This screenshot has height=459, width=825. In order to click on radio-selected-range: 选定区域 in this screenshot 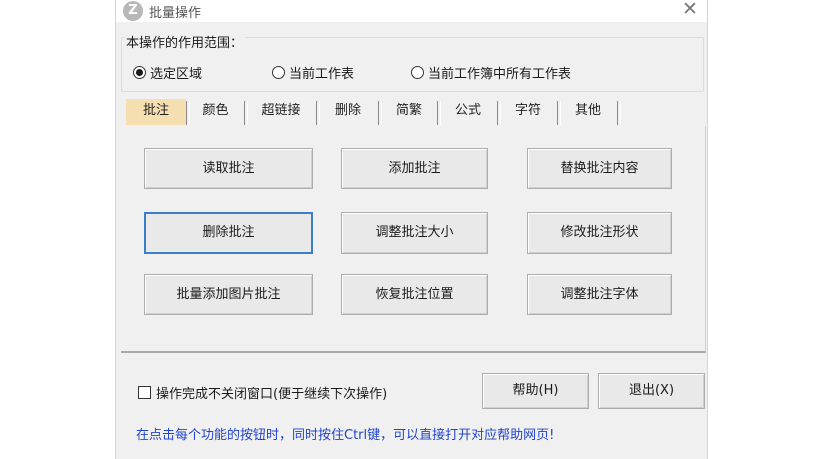, I will do `click(167, 72)`.